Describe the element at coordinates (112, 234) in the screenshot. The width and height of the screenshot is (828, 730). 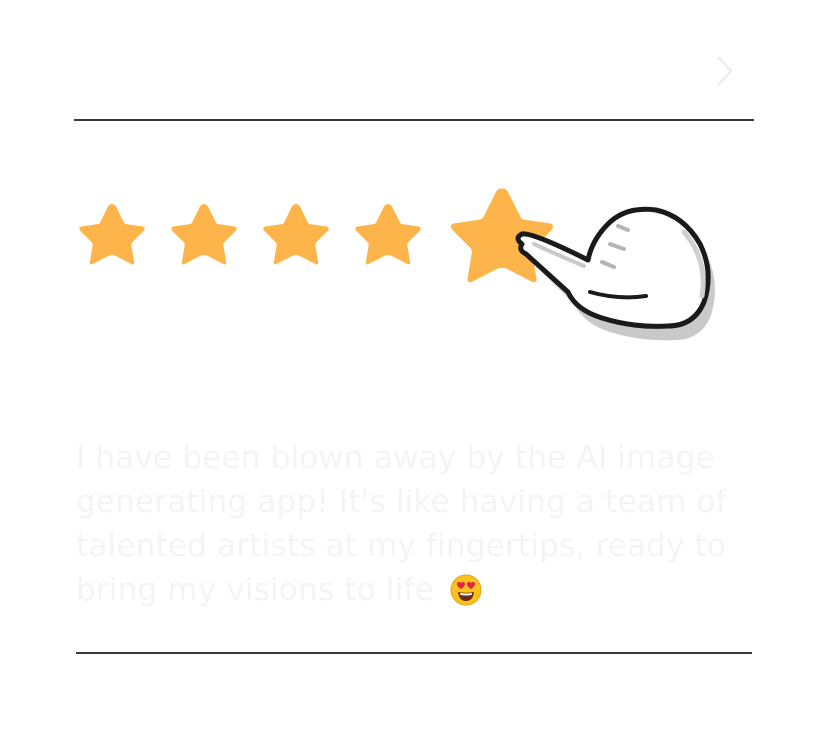
I see `star-1-icon` at that location.